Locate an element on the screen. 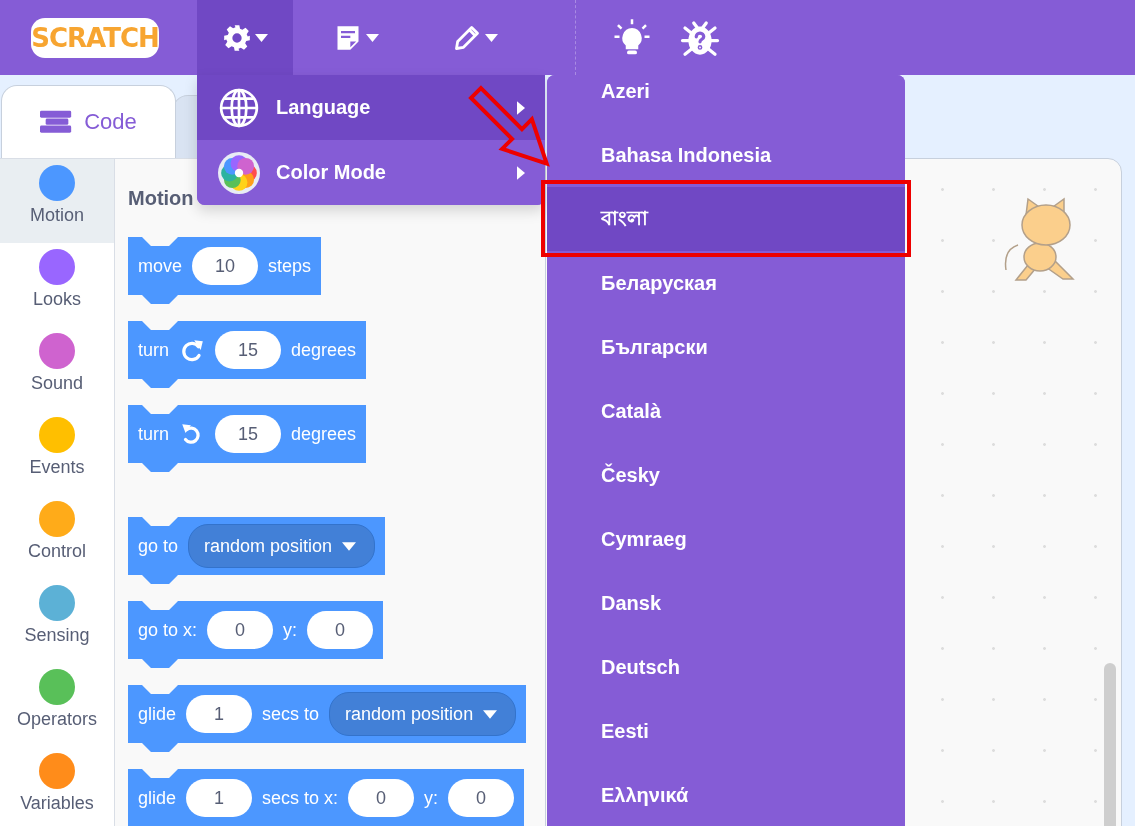 The height and width of the screenshot is (826, 1135). code-block: go to x: 0 y: 0 is located at coordinates (256, 635).